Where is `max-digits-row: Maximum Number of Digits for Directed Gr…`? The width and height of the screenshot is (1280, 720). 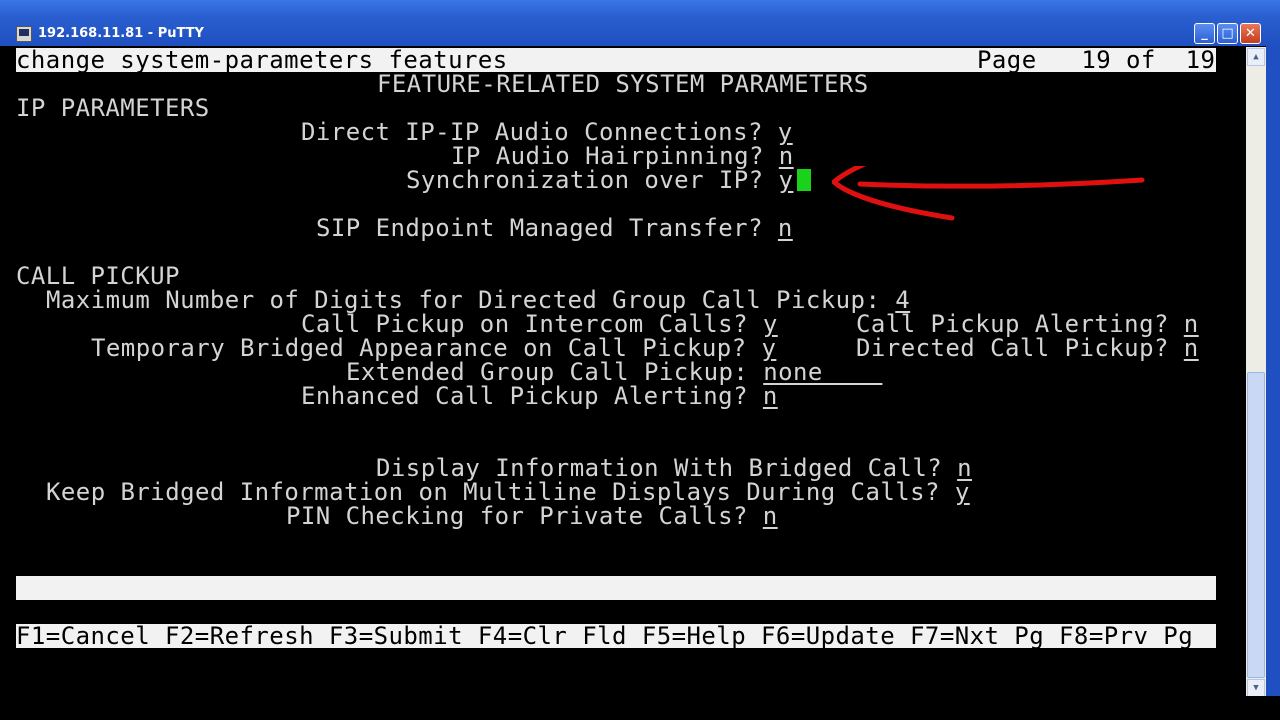 max-digits-row: Maximum Number of Digits for Directed Gr… is located at coordinates (478, 300).